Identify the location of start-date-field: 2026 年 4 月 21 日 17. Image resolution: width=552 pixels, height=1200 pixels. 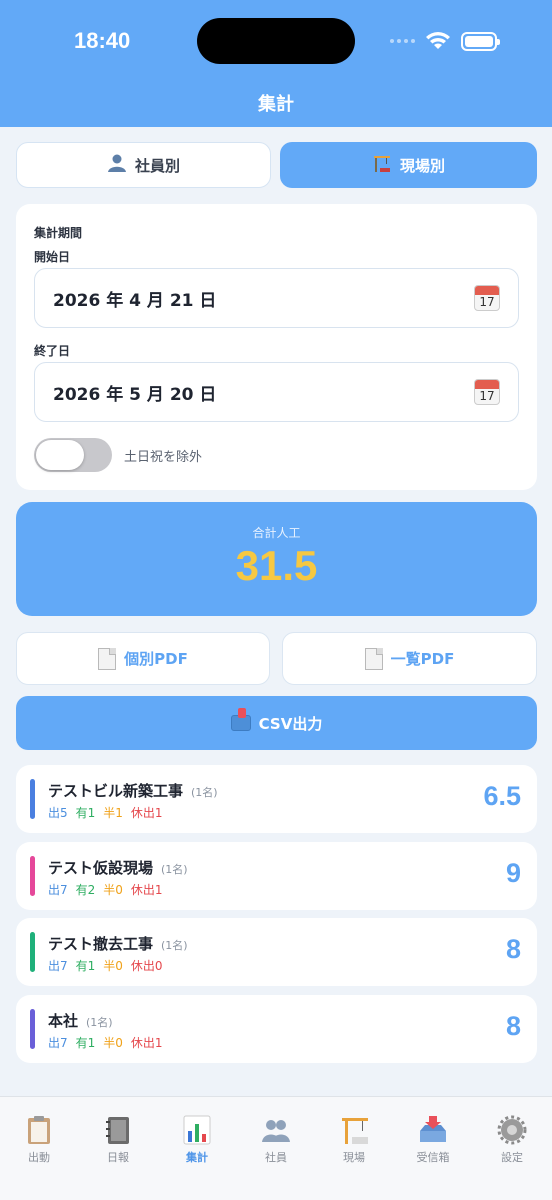
(276, 298).